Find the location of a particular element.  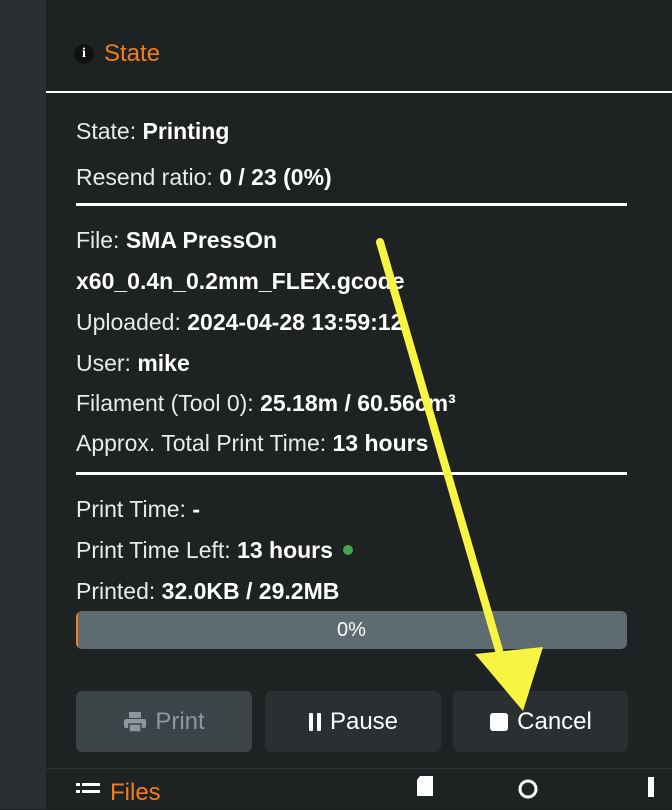

info-icon: i is located at coordinates (84, 54).